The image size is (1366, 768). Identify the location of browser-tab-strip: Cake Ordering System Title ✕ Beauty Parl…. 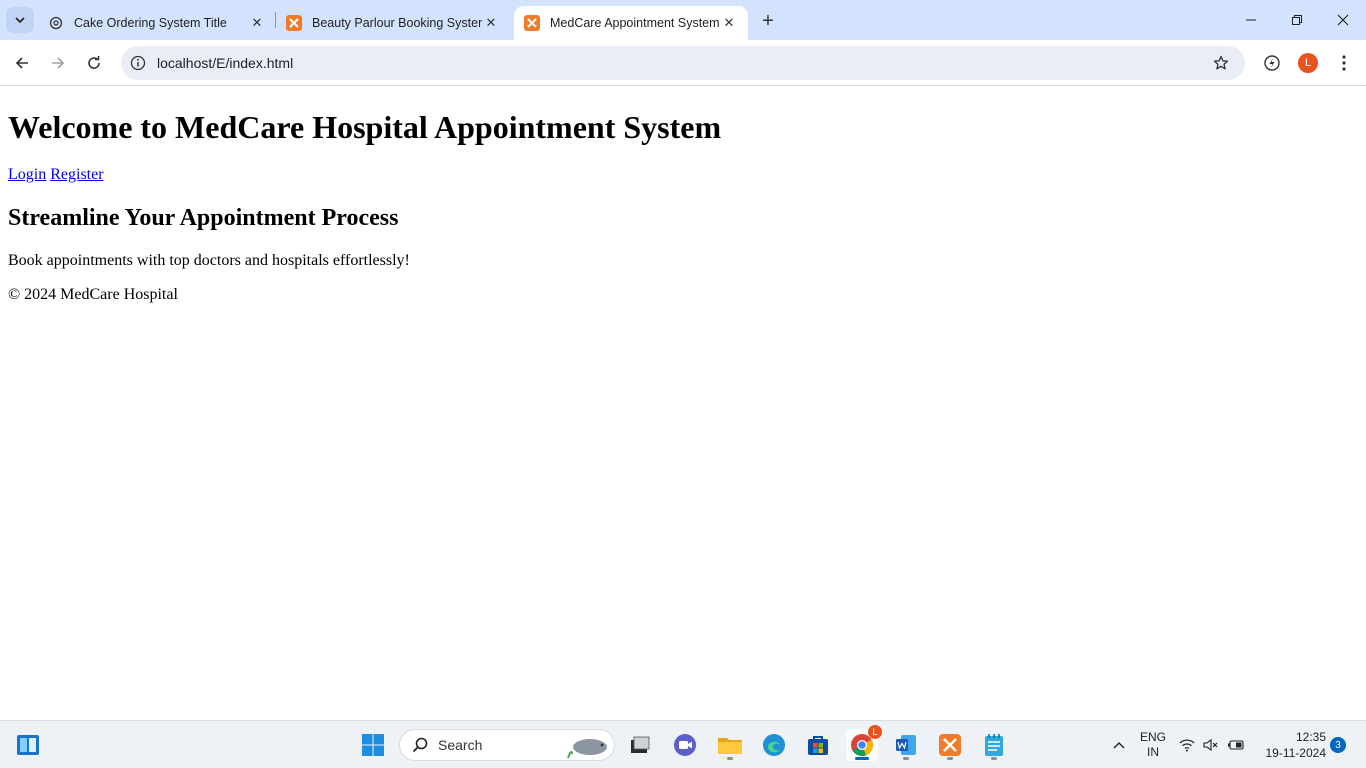
(683, 20).